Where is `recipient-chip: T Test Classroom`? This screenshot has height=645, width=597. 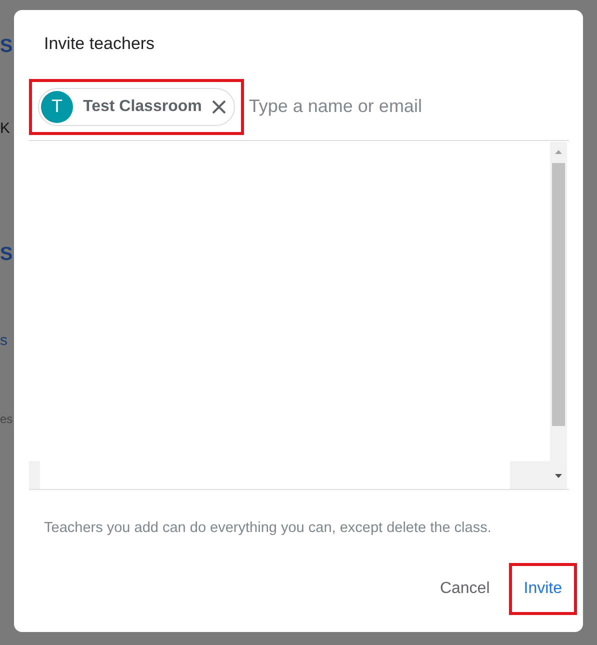 recipient-chip: T Test Classroom is located at coordinates (136, 107).